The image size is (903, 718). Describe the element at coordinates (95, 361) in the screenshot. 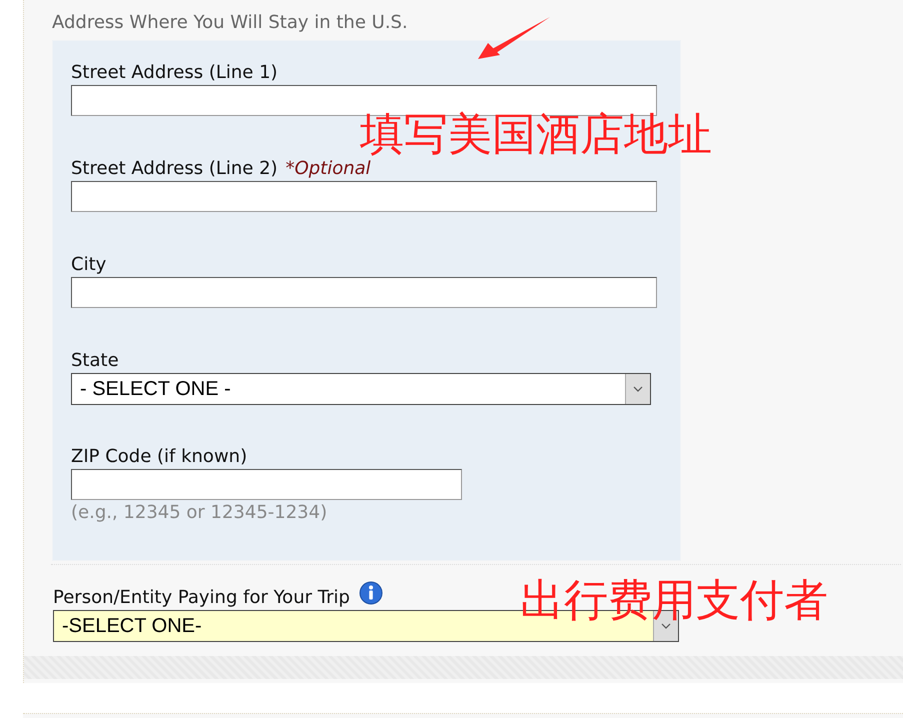

I see `field-label: State` at that location.